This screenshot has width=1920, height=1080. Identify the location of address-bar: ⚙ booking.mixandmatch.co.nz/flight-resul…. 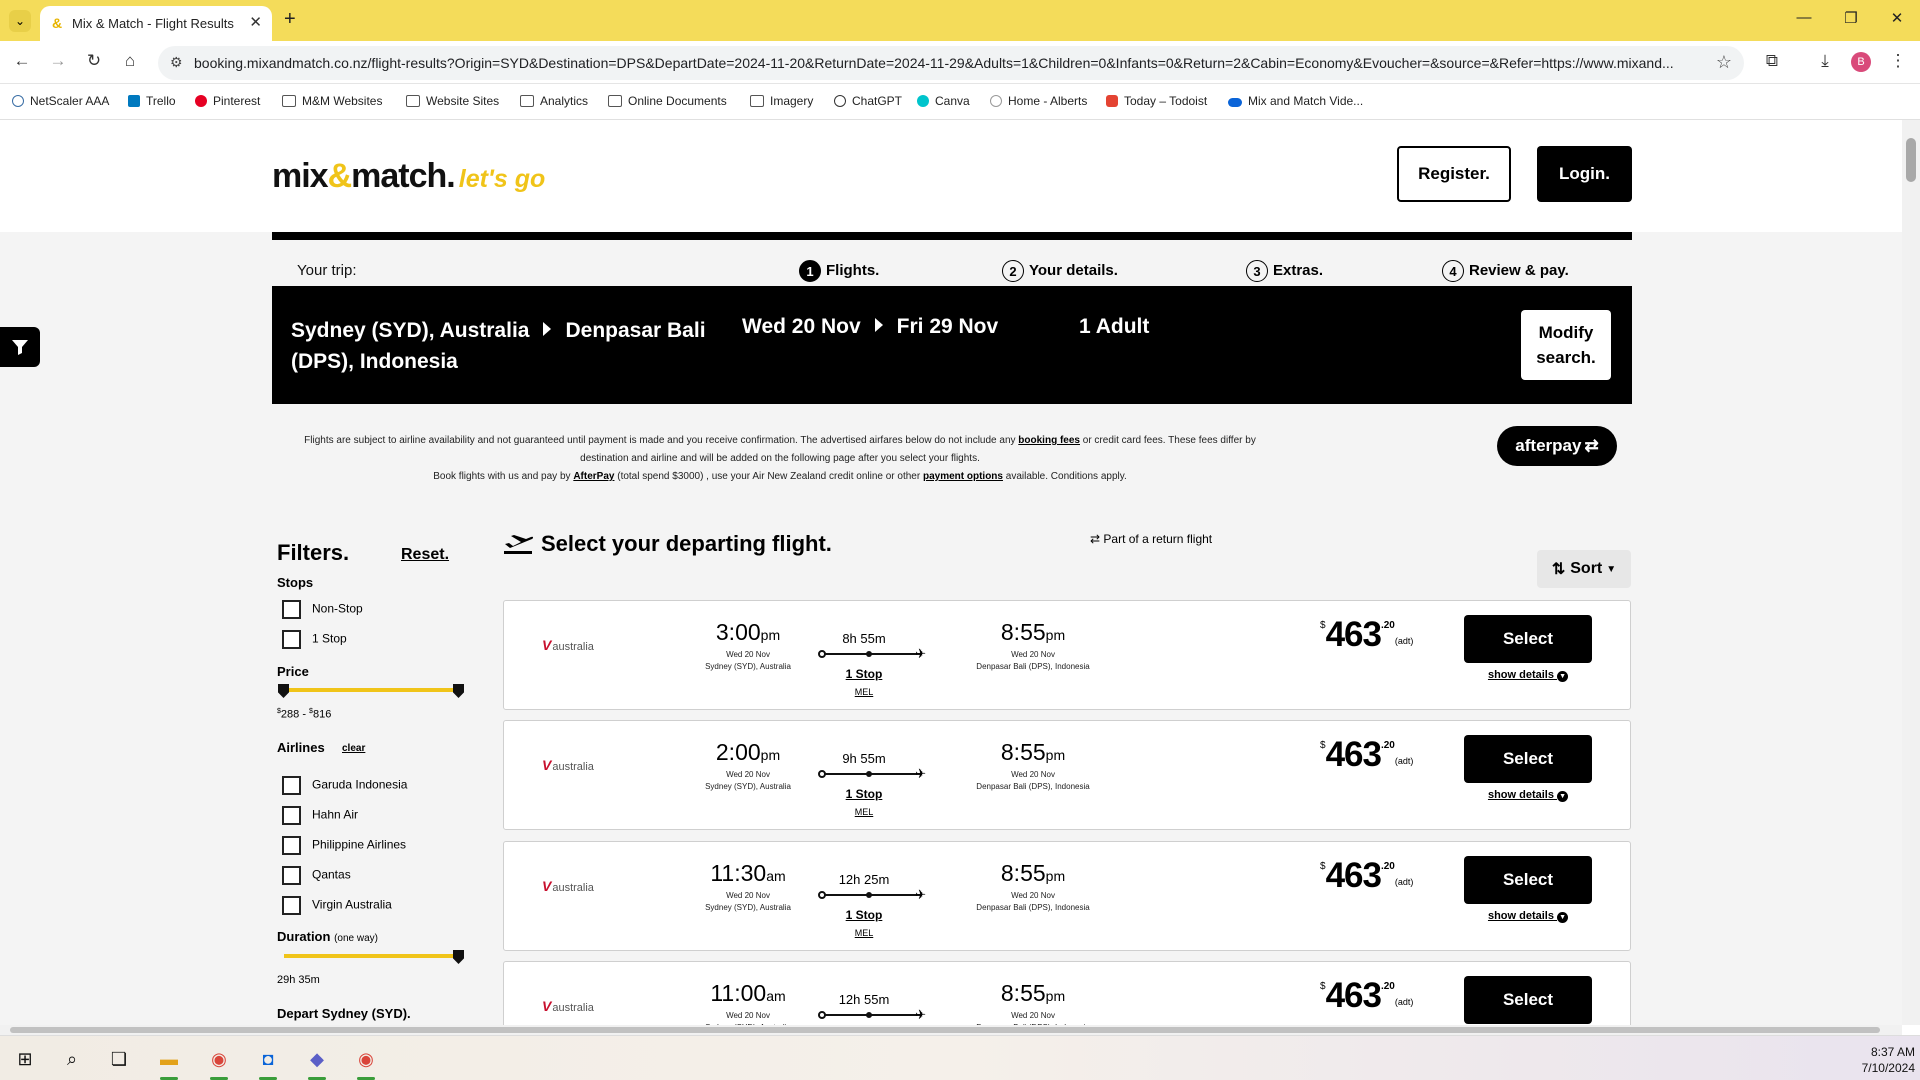
(951, 63).